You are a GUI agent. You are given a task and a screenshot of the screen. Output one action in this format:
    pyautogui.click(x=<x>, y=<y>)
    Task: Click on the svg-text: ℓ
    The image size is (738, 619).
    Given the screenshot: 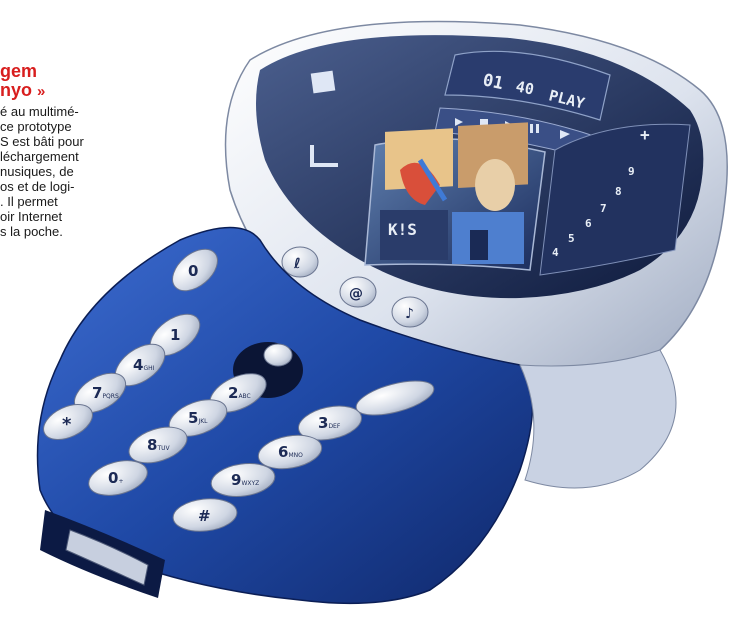 What is the action you would take?
    pyautogui.click(x=297, y=264)
    